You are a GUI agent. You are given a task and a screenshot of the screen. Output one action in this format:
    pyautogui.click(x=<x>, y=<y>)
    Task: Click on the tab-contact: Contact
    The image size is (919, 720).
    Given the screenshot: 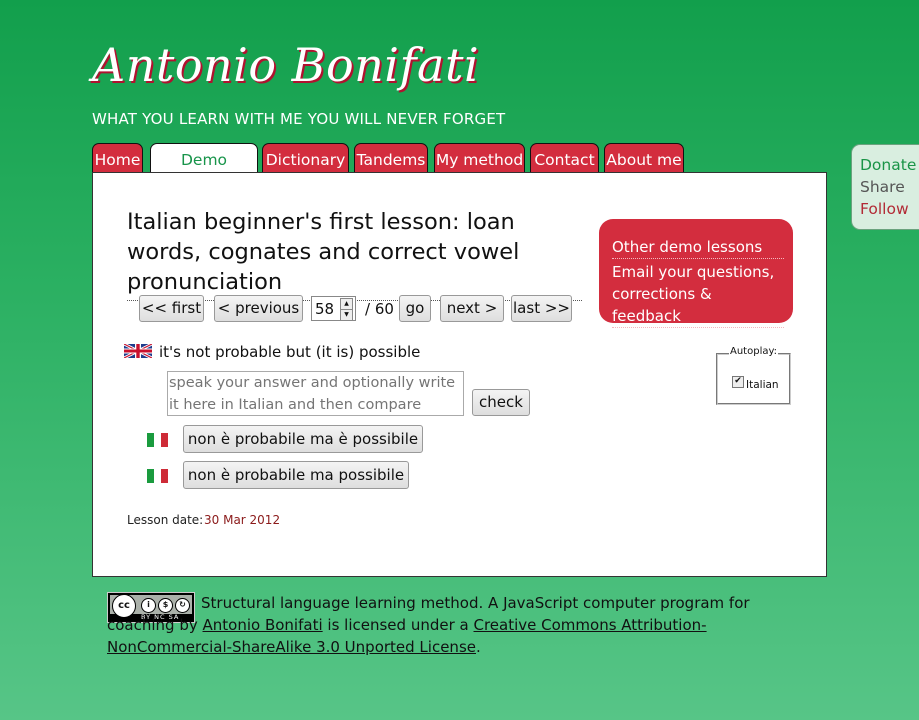 What is the action you would take?
    pyautogui.click(x=564, y=157)
    